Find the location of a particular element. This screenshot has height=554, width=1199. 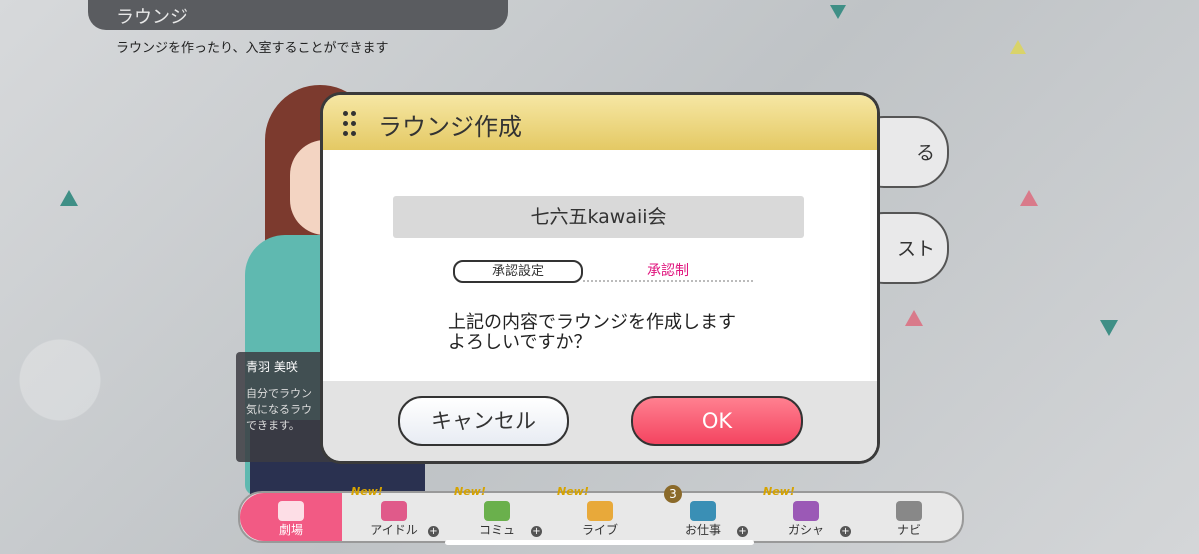

character-info-line: 自分でラウン is located at coordinates (279, 393).